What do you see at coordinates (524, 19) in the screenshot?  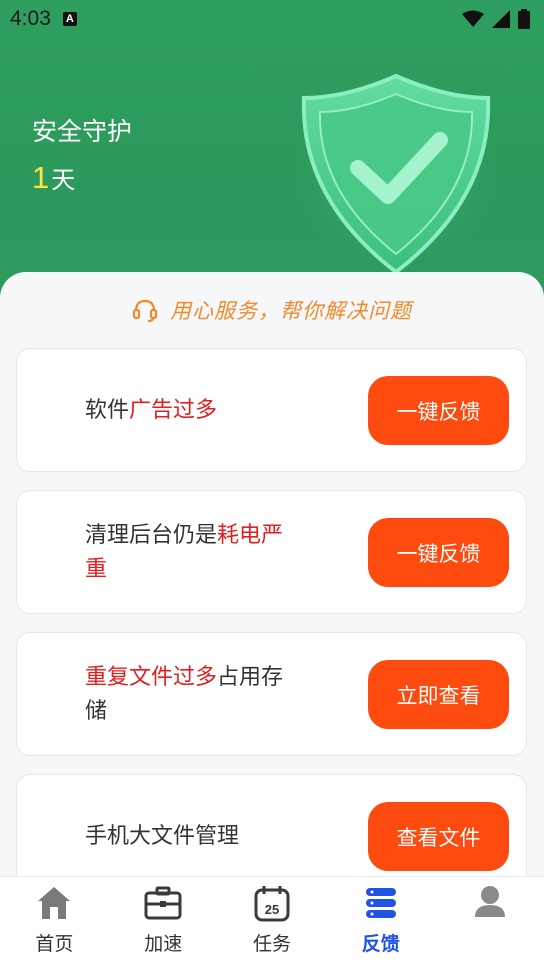 I see `battery-icon` at bounding box center [524, 19].